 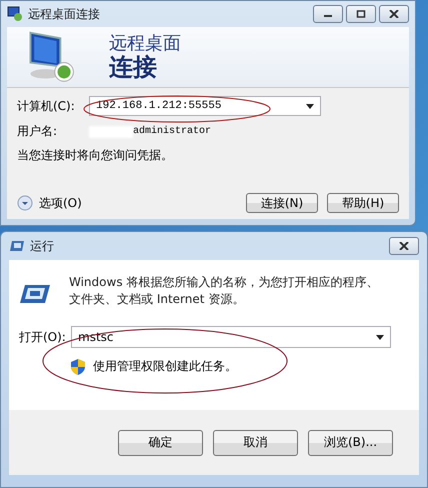 What do you see at coordinates (37, 131) in the screenshot?
I see `username-label: 用户名:` at bounding box center [37, 131].